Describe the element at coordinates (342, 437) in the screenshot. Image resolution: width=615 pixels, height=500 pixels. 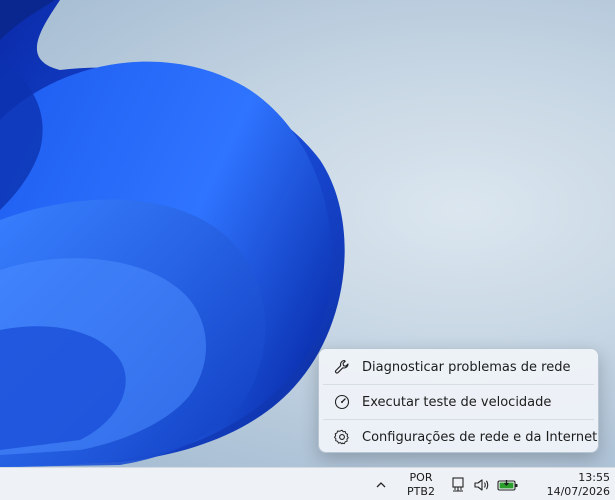
I see `gear-icon` at that location.